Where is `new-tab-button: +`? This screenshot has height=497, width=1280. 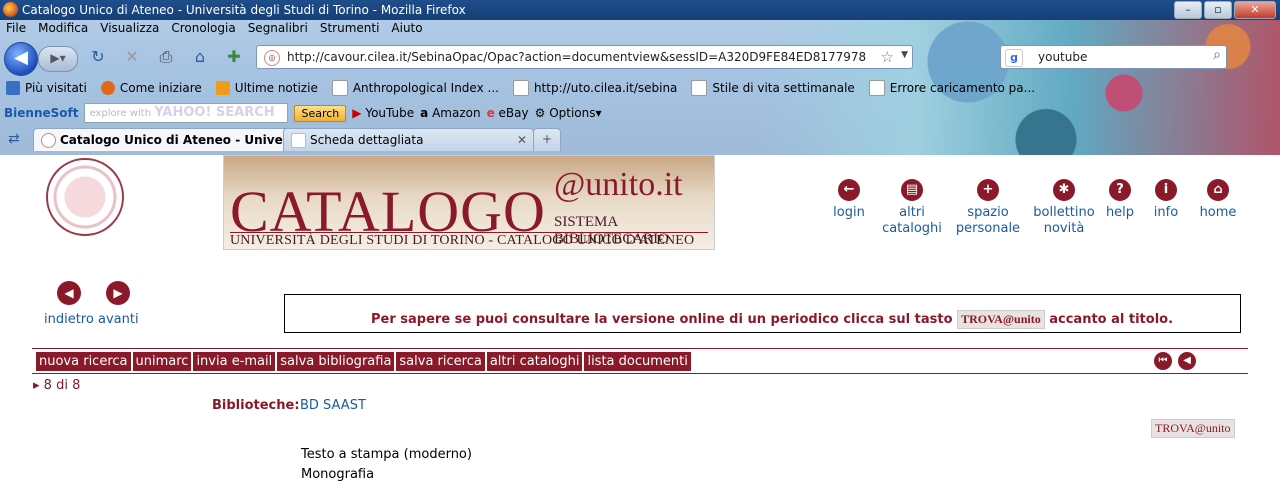 new-tab-button: + is located at coordinates (547, 139).